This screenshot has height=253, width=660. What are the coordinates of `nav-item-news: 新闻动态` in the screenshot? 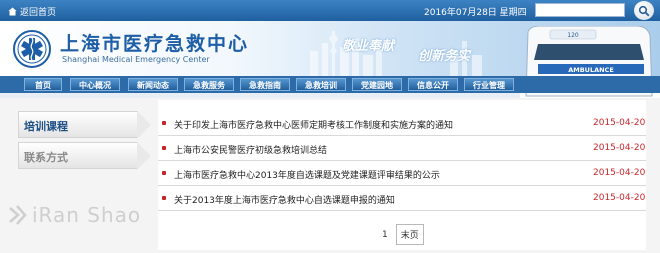 It's located at (153, 84).